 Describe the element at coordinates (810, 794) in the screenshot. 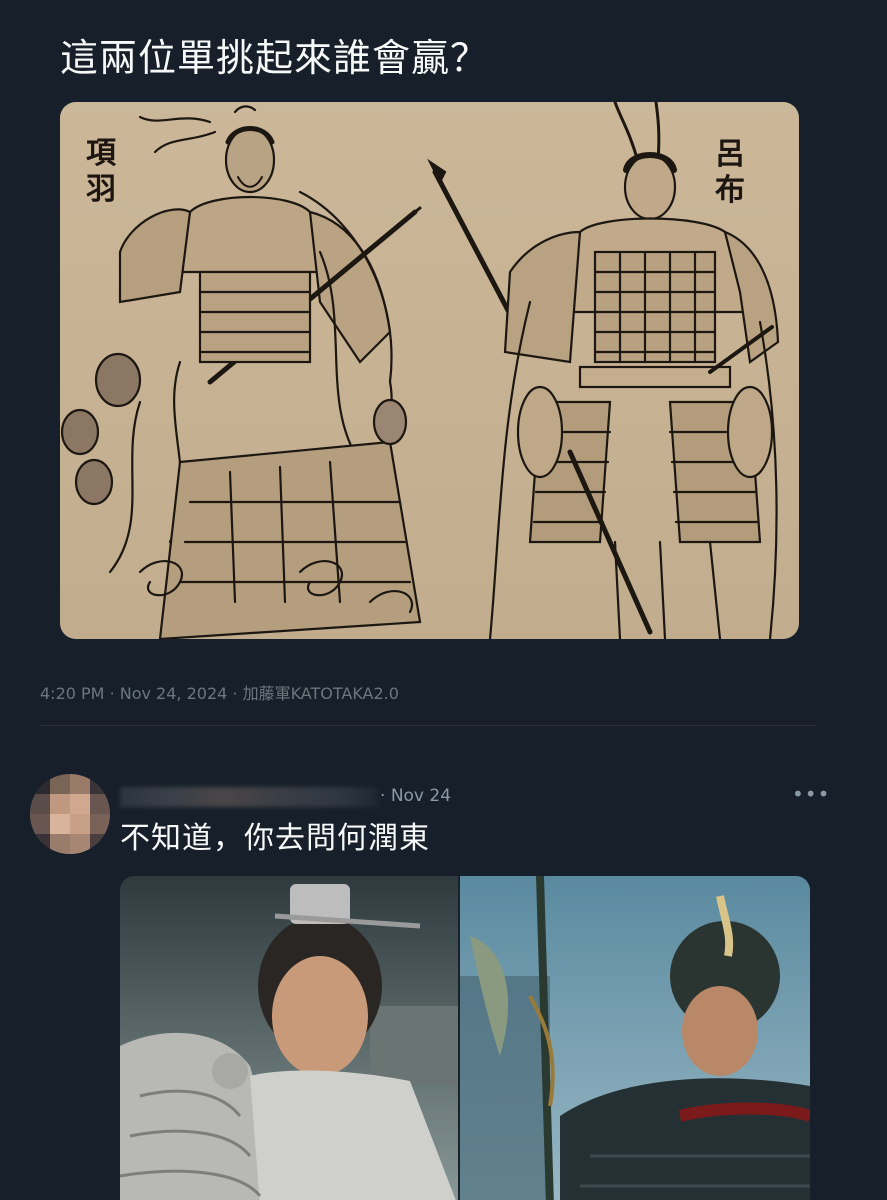

I see `more-horizontal-icon: •••` at that location.